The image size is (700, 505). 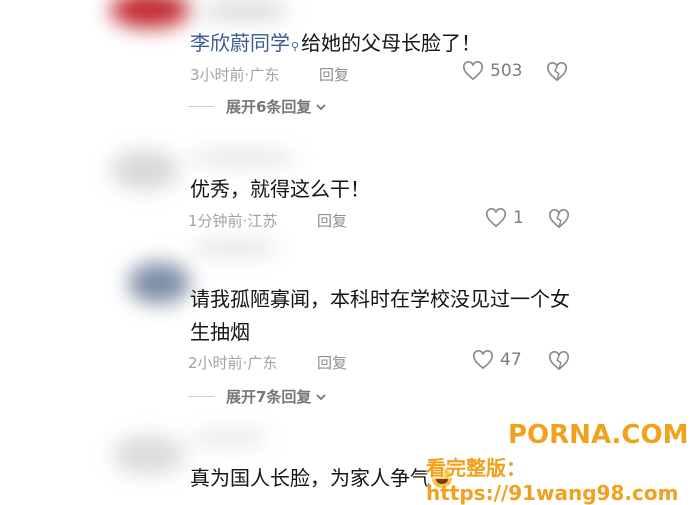 I want to click on watermark-logo: PORNA.COM, so click(x=598, y=435).